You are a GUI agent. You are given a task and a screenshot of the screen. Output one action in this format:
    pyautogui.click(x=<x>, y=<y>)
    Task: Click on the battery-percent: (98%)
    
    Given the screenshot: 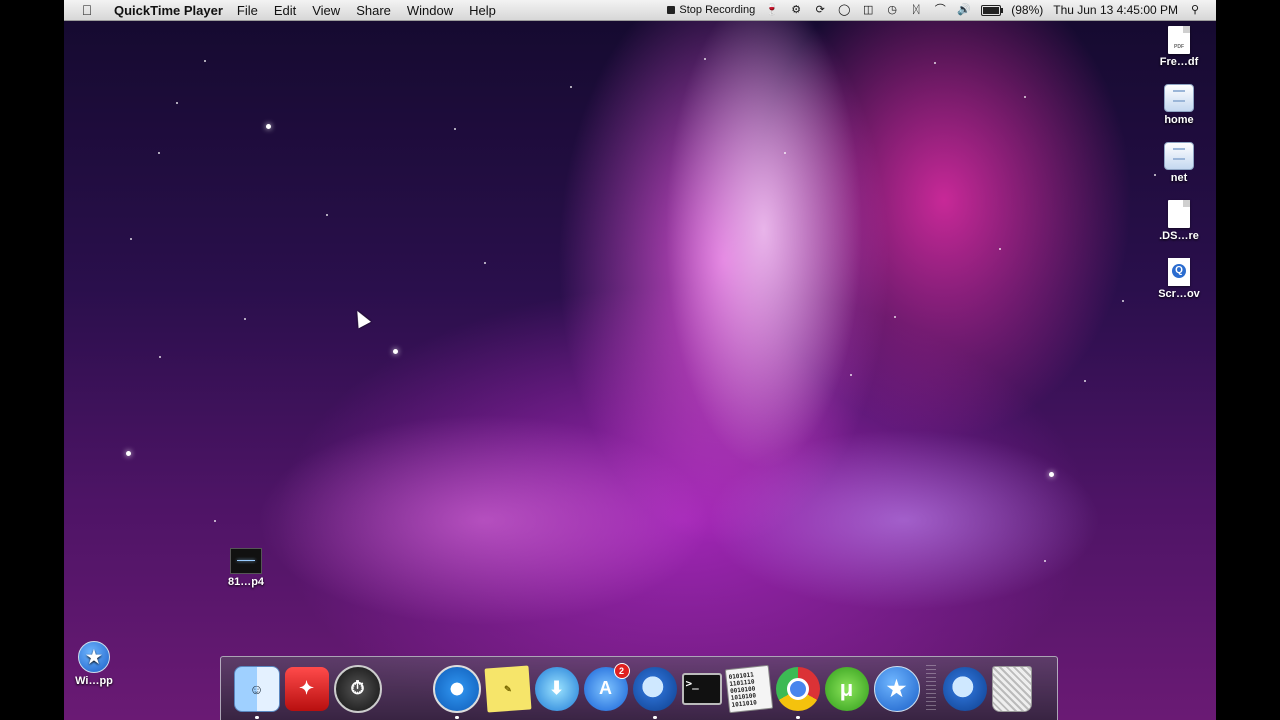 What is the action you would take?
    pyautogui.click(x=1027, y=10)
    